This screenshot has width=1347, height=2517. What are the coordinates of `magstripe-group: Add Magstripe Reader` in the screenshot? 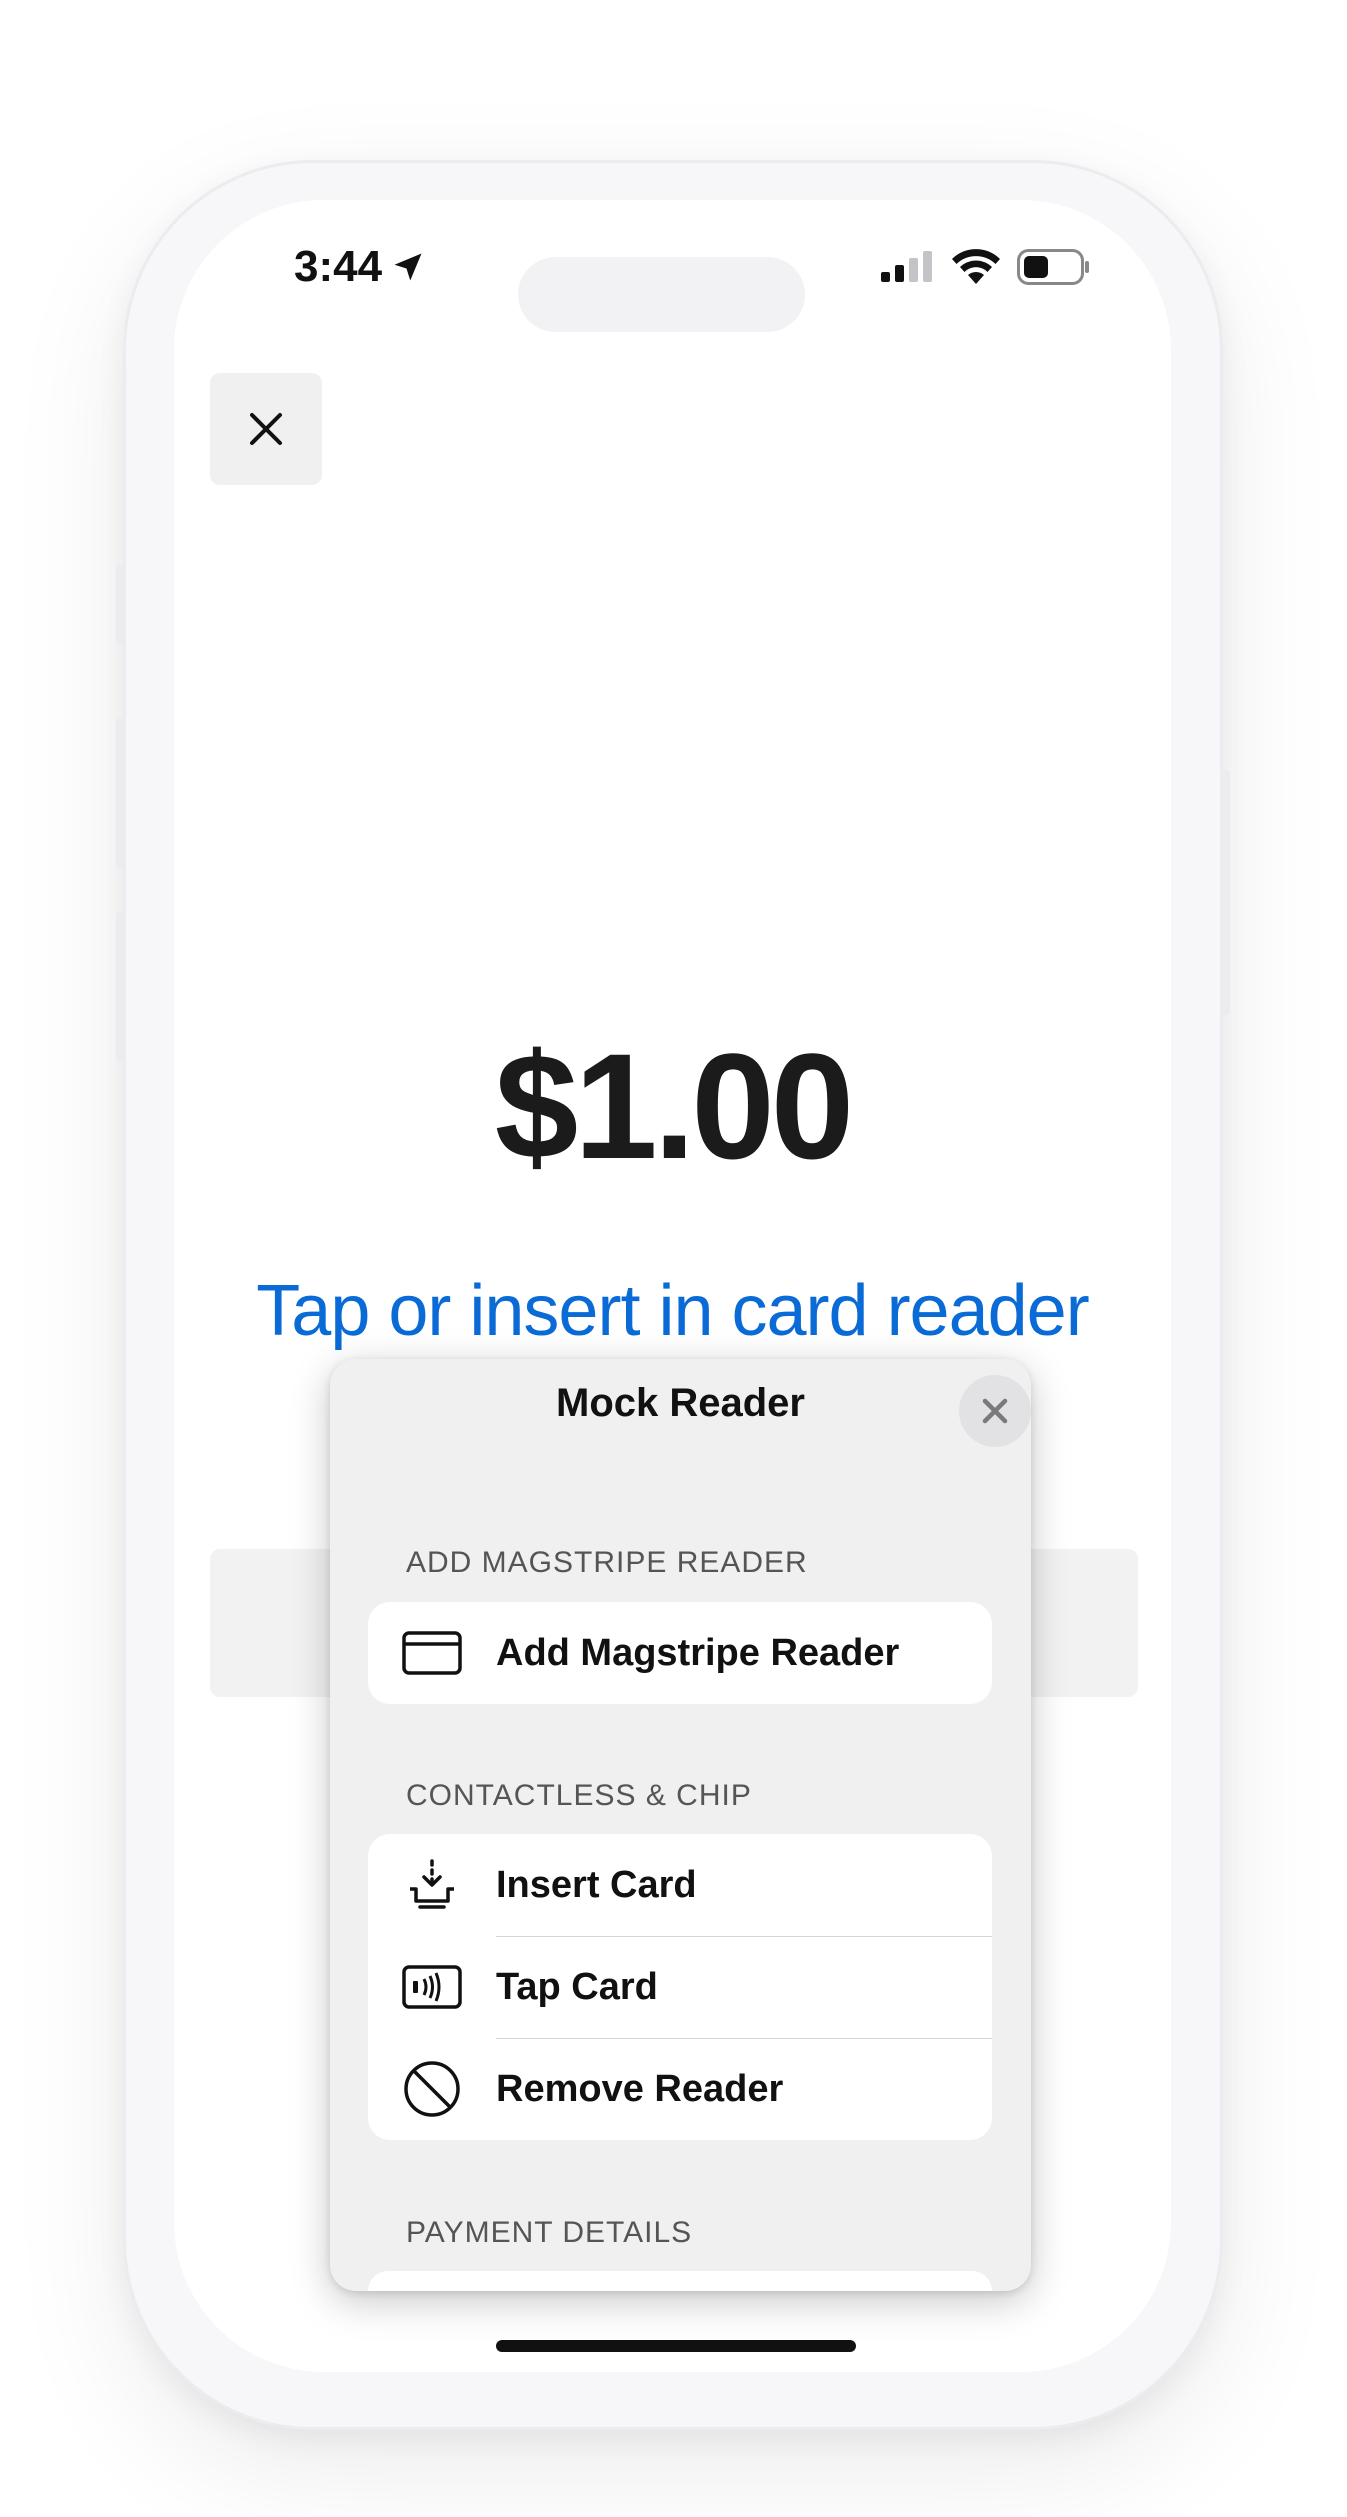 It's located at (680, 1653).